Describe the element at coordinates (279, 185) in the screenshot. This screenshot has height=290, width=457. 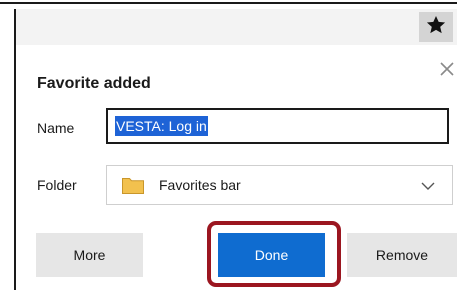
I see `folder-select: Favorites bar` at that location.